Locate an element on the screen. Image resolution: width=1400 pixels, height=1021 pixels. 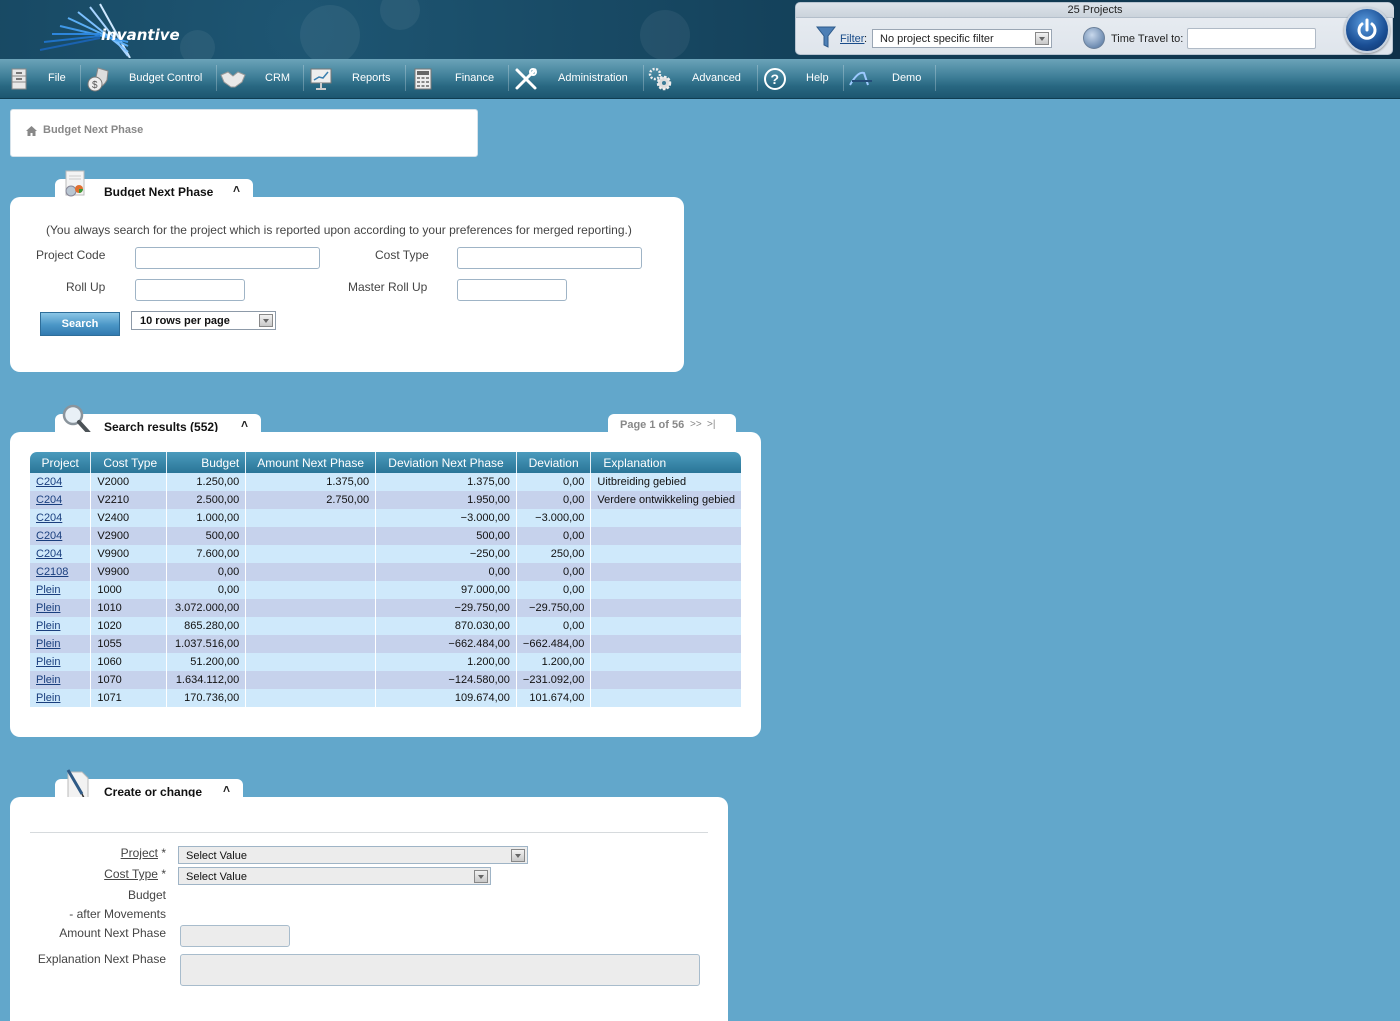
project-filter-select: No project specific filter is located at coordinates (962, 38).